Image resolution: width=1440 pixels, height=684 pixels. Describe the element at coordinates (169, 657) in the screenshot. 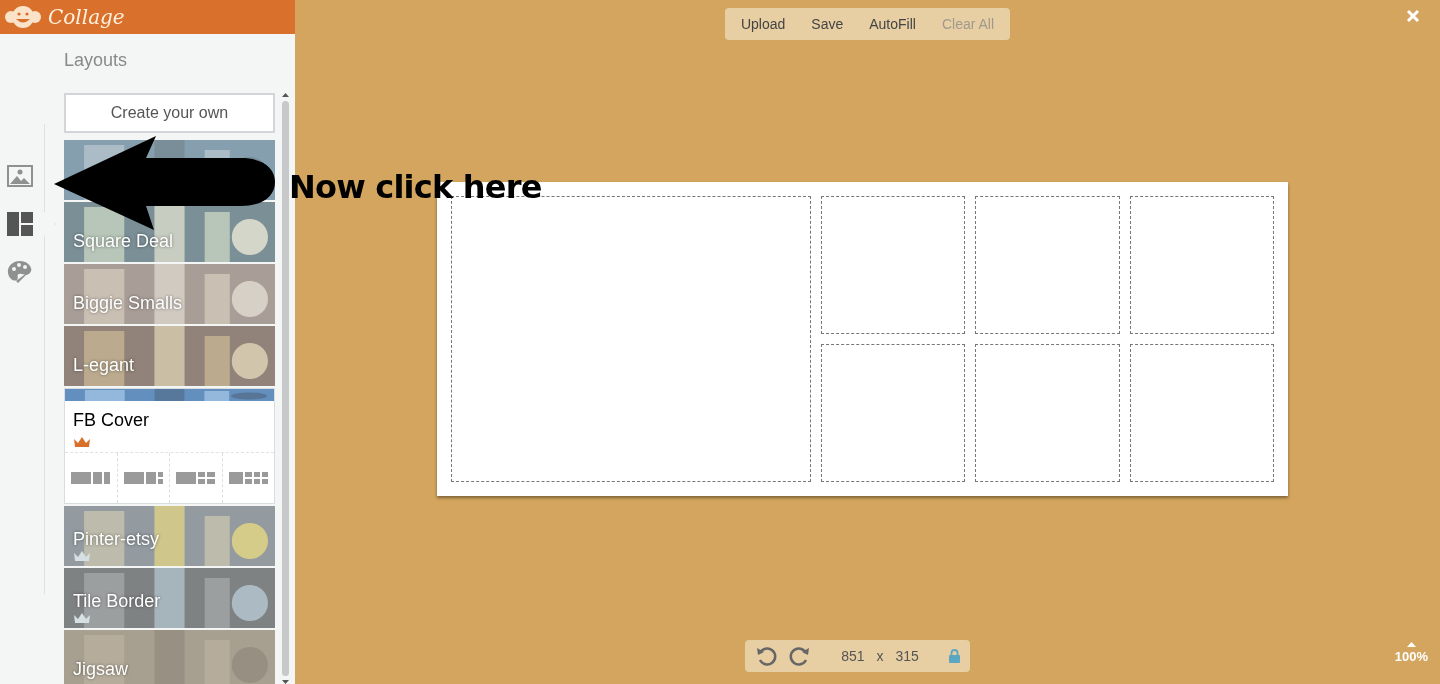

I see `layout-tile: Jigsaw` at that location.